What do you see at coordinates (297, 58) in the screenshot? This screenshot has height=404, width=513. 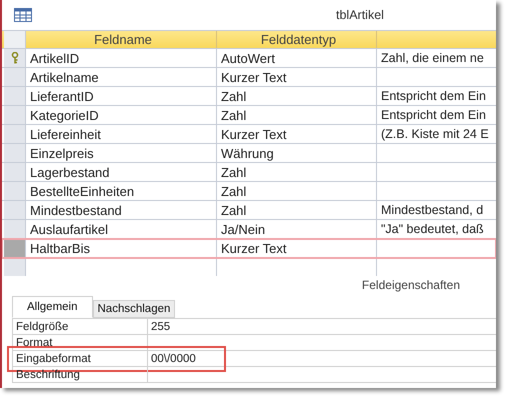 I see `table-cell: AutoWert` at bounding box center [297, 58].